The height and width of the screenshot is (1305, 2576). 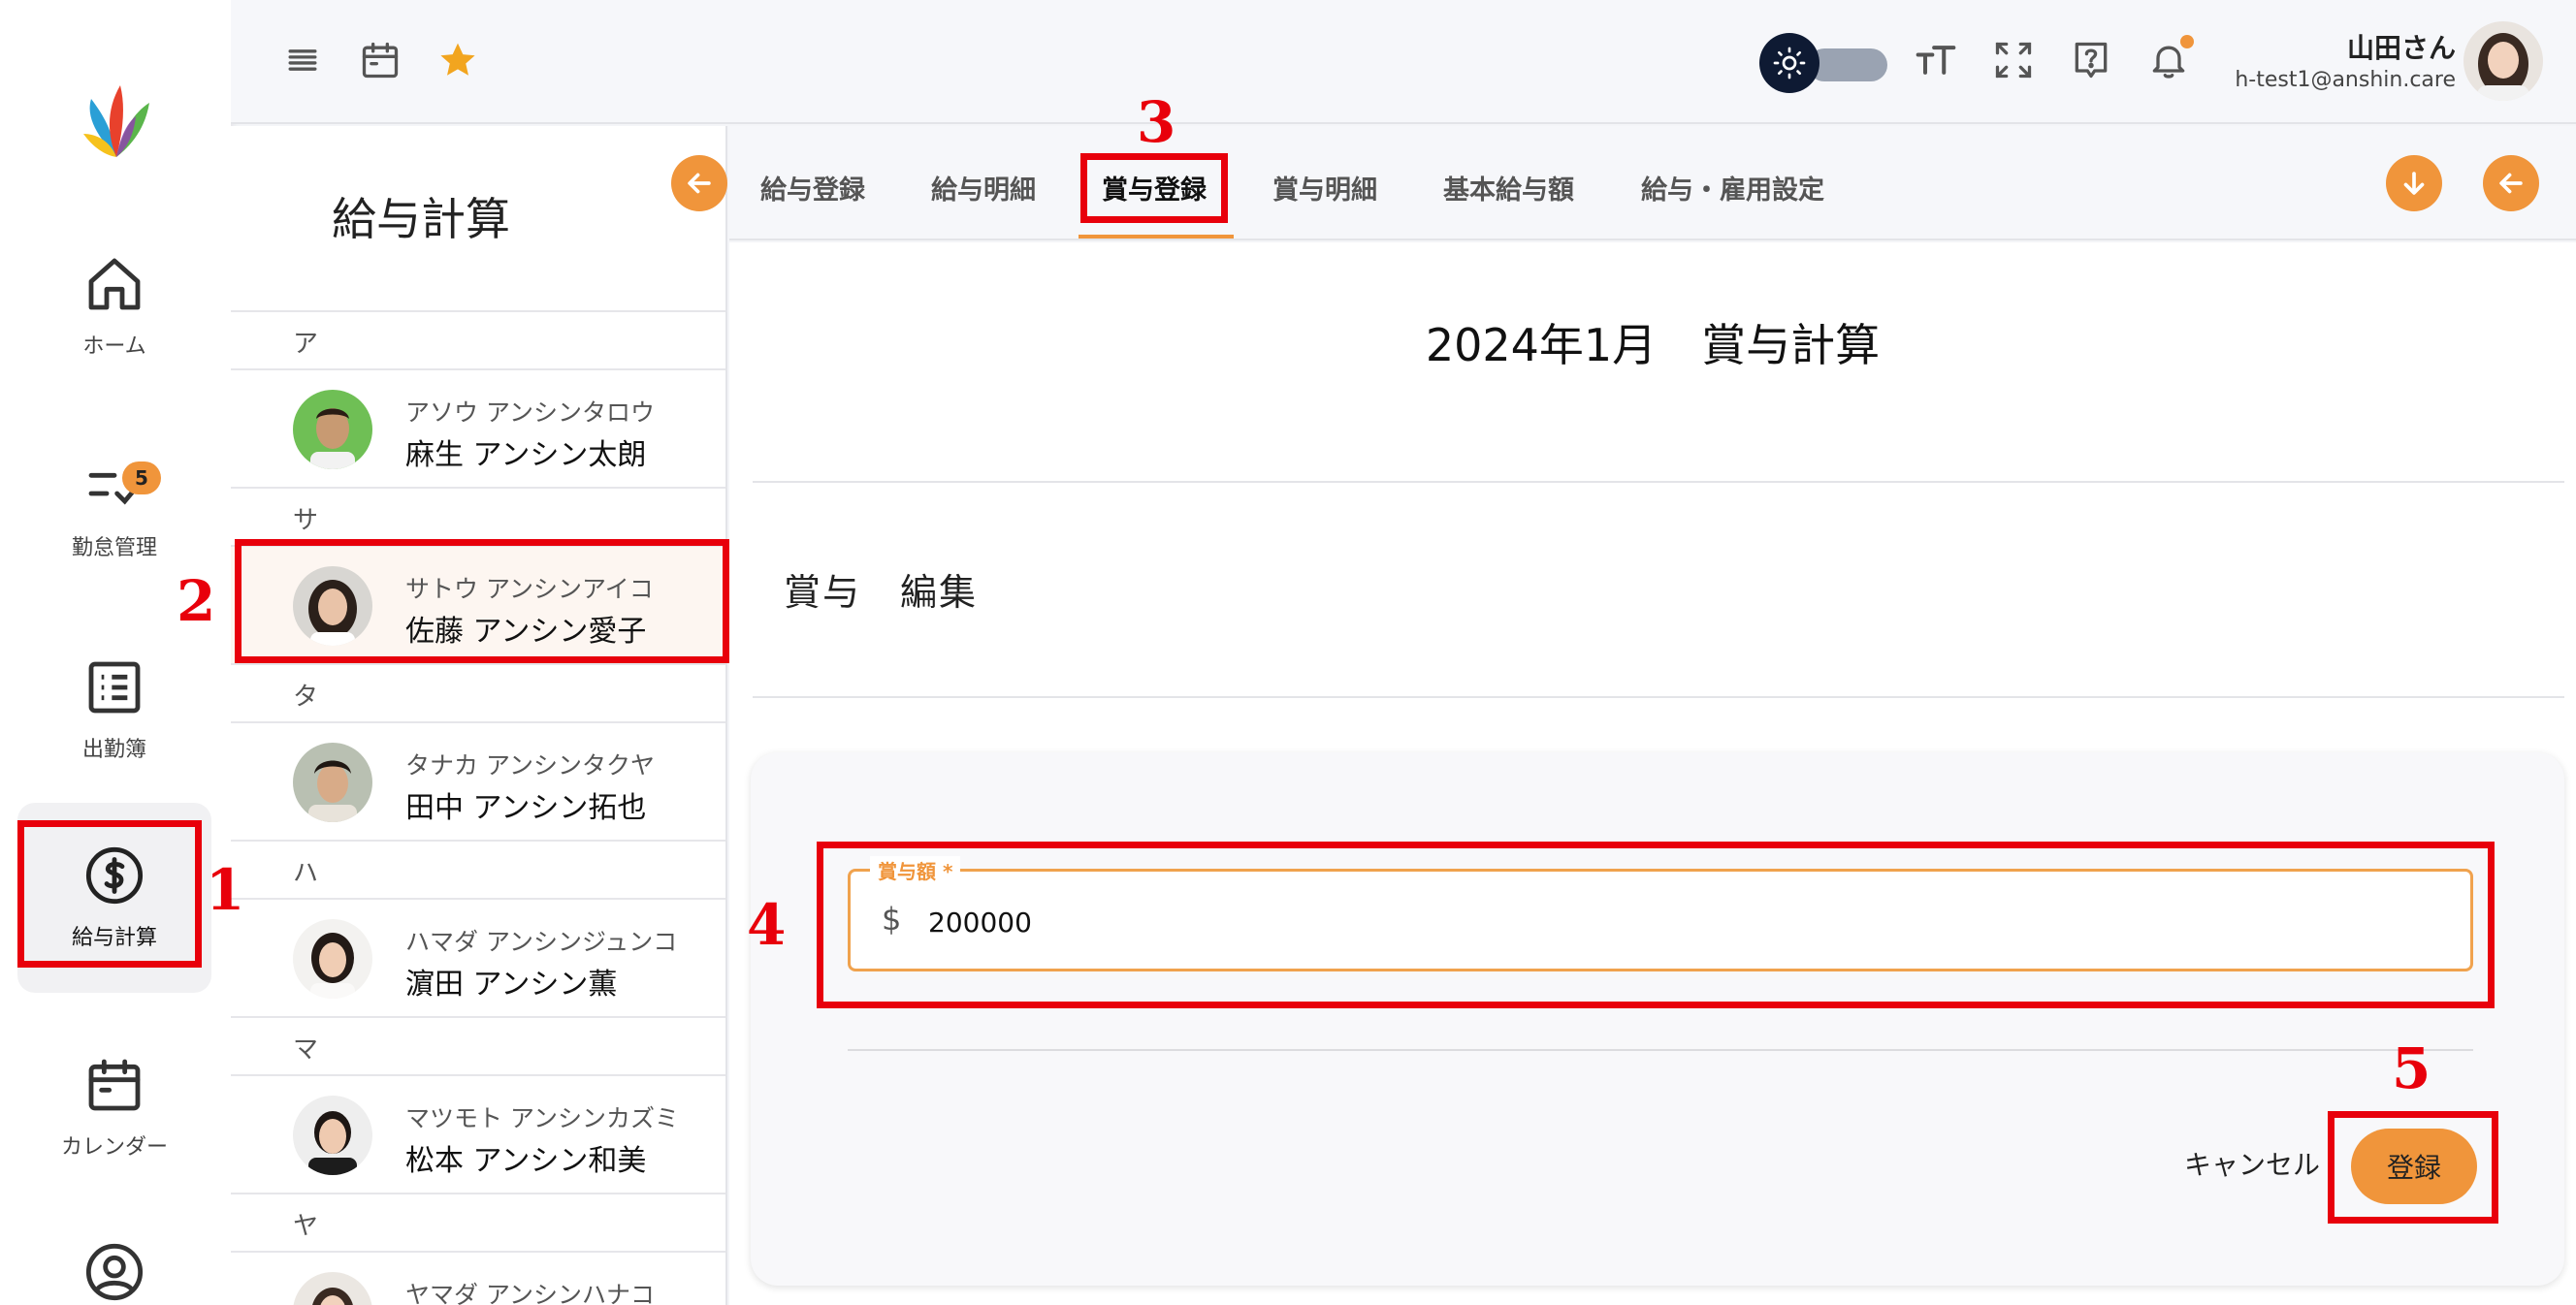 I want to click on employee-row: タナカ アンシンタクヤ 田中 アンシン拓也, so click(x=478, y=781).